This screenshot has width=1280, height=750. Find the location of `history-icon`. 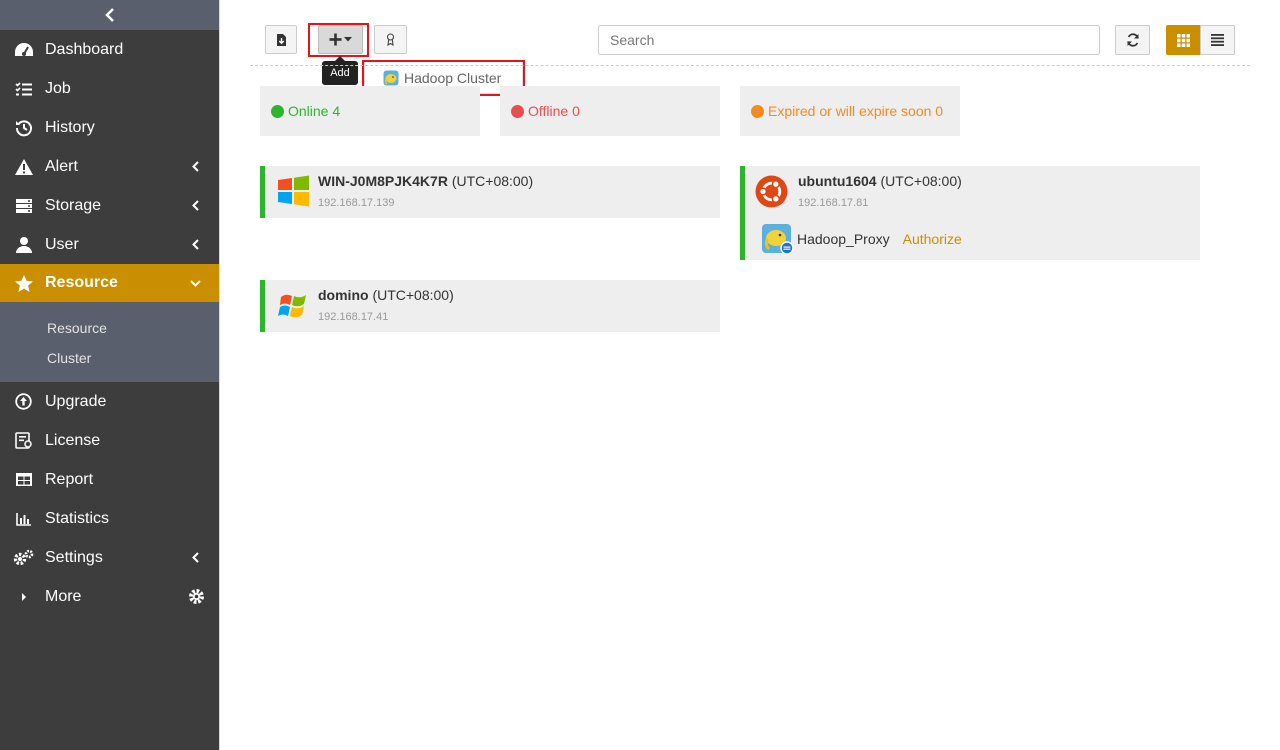

history-icon is located at coordinates (23, 127).